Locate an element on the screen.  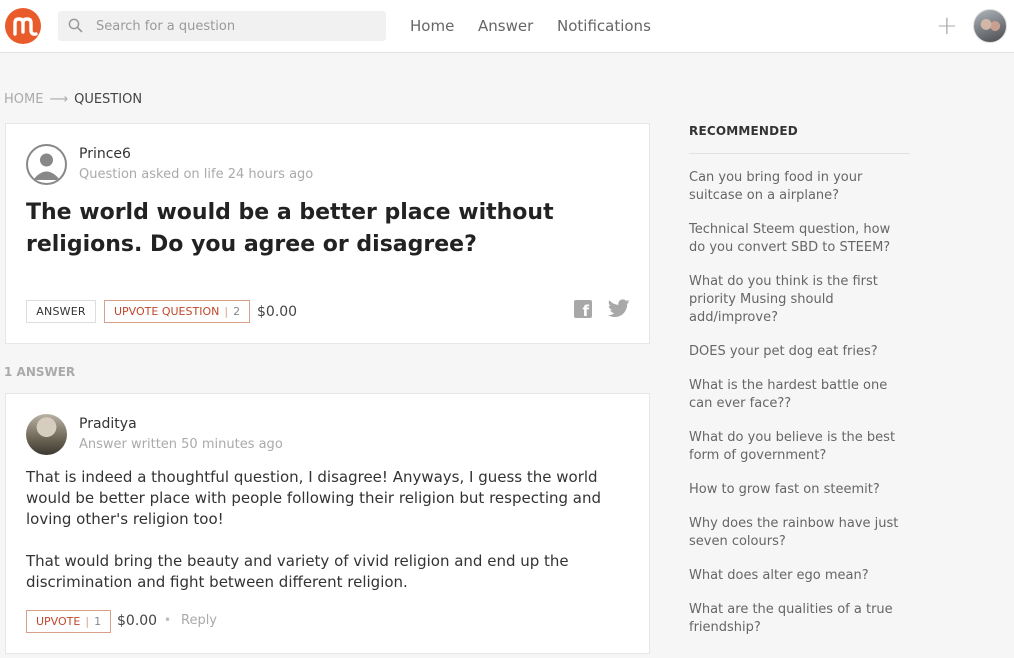
search-input is located at coordinates (236, 26).